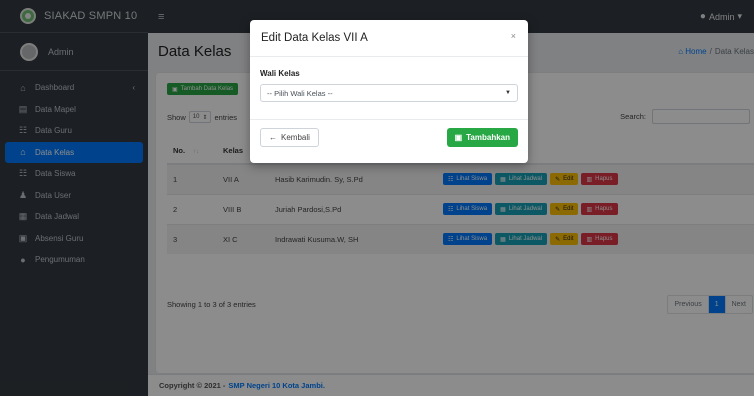  Describe the element at coordinates (389, 141) in the screenshot. I see `modal-footer: ← Kembali ▣ Tambahkan` at that location.